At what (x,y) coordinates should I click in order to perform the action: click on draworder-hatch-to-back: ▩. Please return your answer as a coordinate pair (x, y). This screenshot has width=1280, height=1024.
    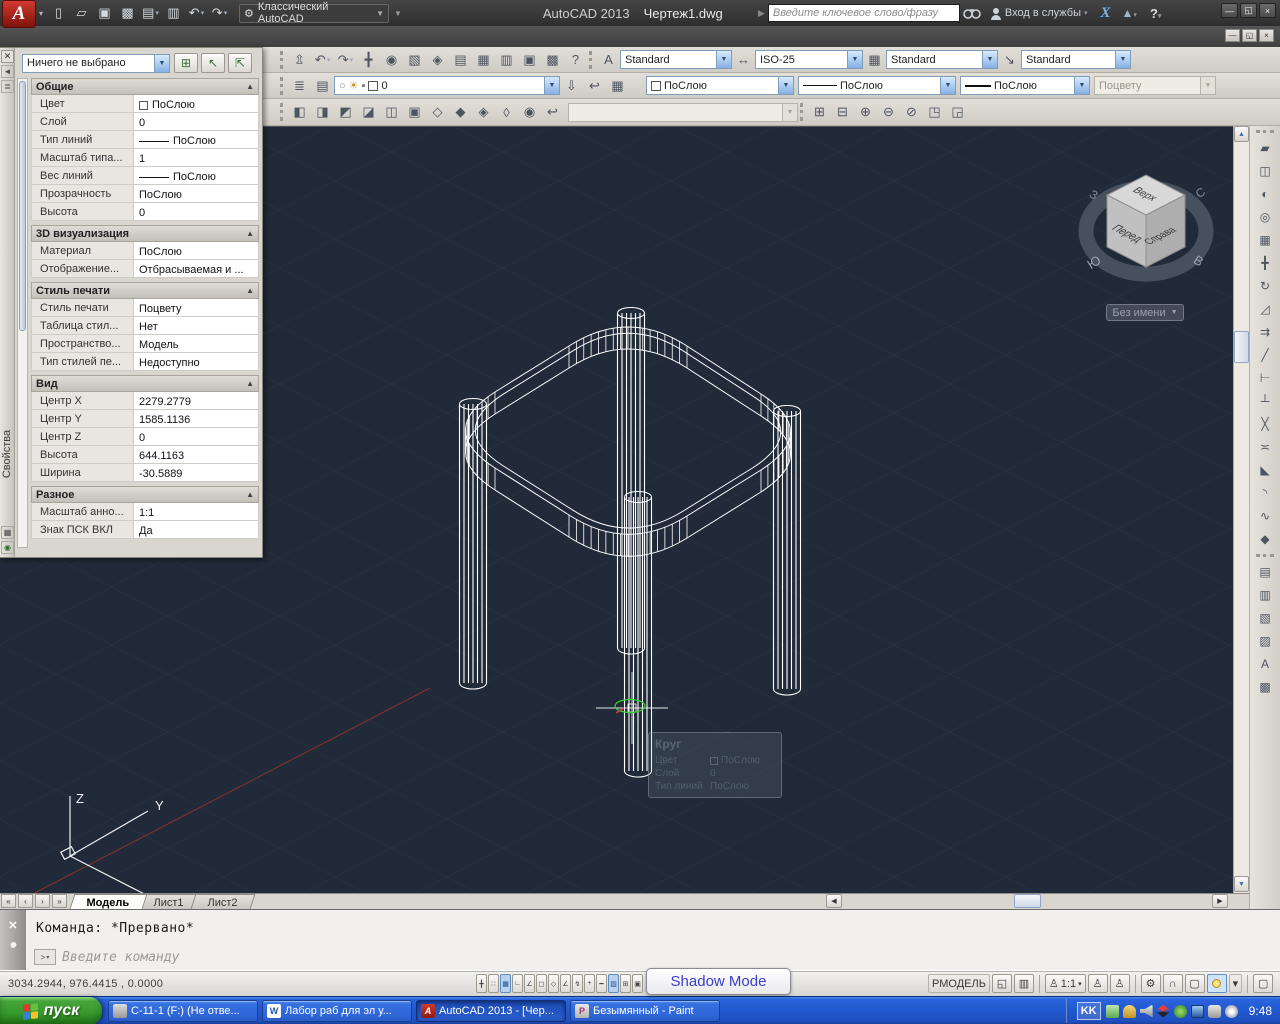
    Looking at the image, I should click on (1265, 687).